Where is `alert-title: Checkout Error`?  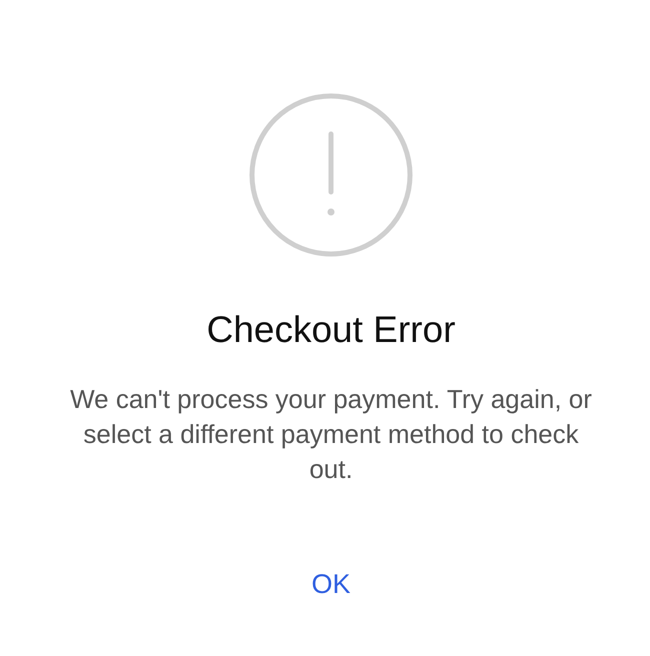 alert-title: Checkout Error is located at coordinates (331, 330).